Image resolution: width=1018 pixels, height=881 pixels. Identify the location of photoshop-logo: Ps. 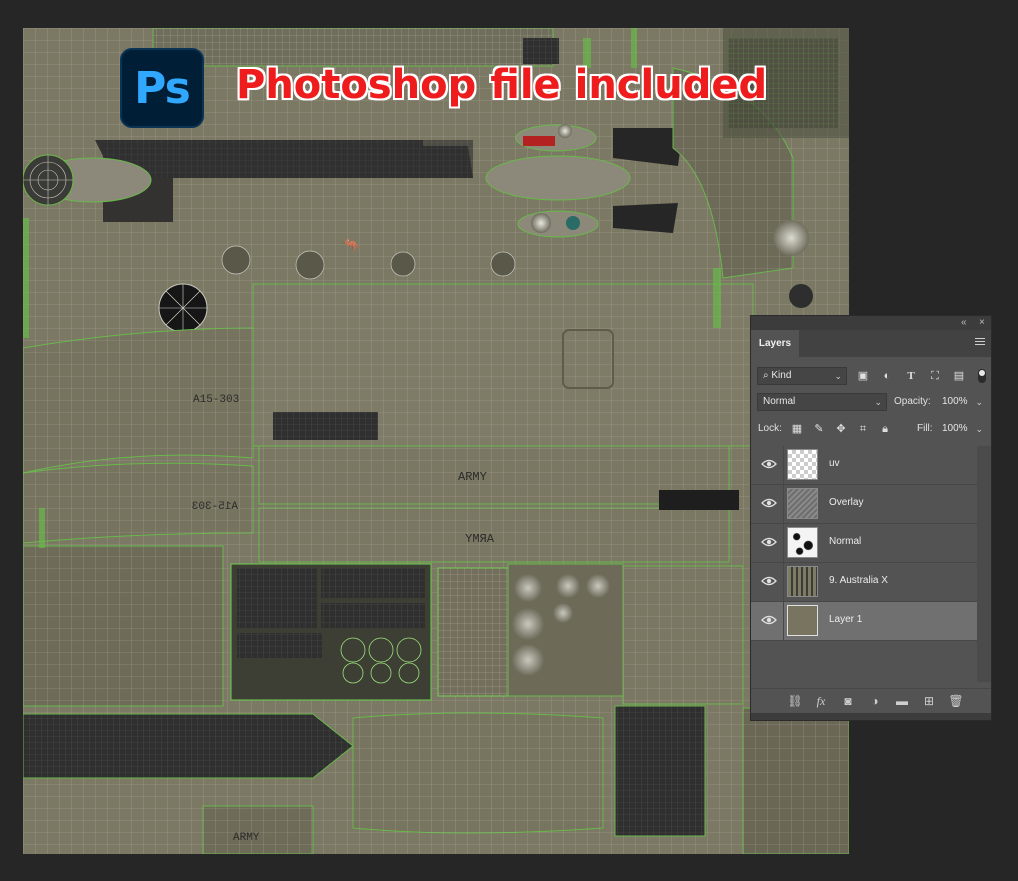
(162, 88).